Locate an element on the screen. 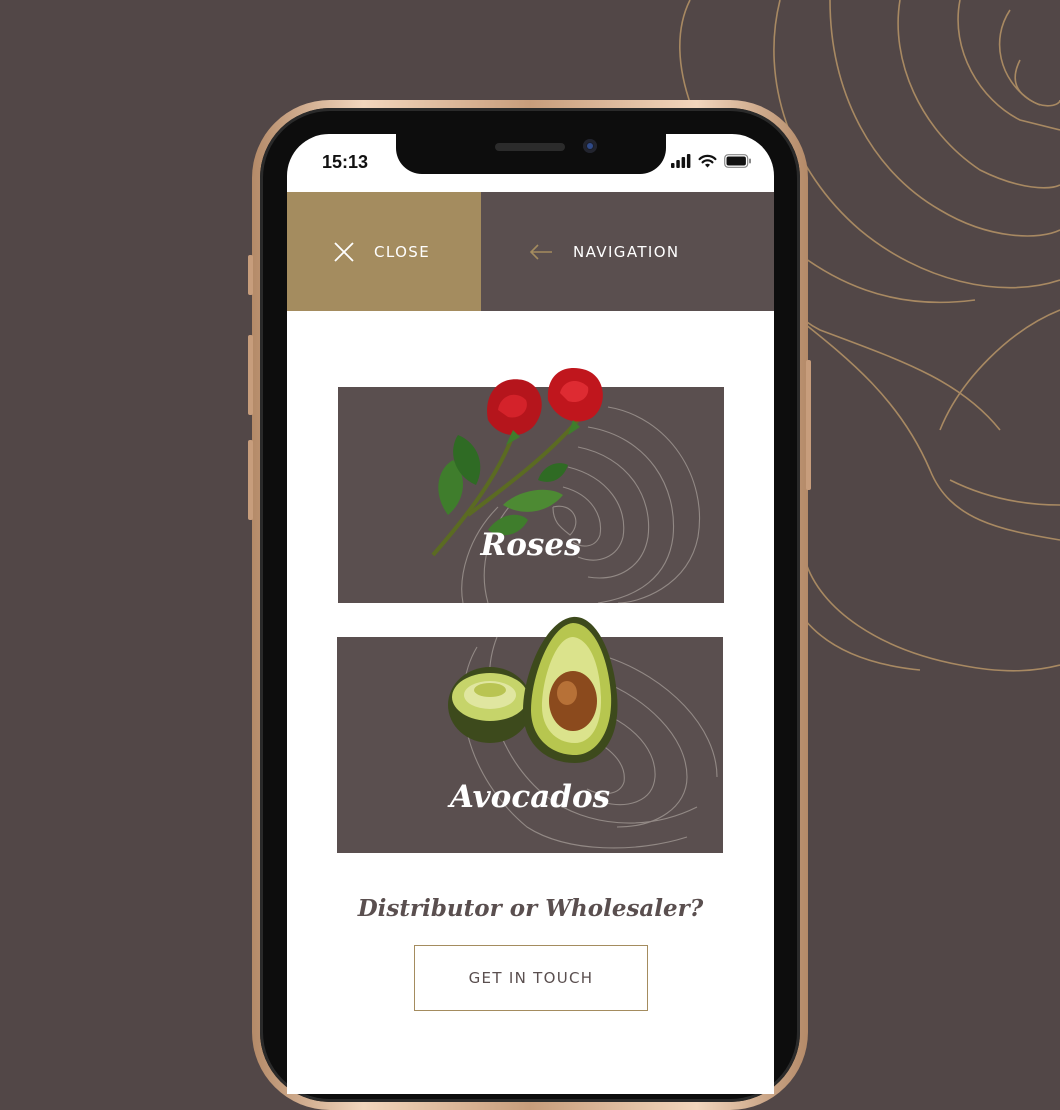 The image size is (1060, 1110). phone-volume-up-button is located at coordinates (250, 375).